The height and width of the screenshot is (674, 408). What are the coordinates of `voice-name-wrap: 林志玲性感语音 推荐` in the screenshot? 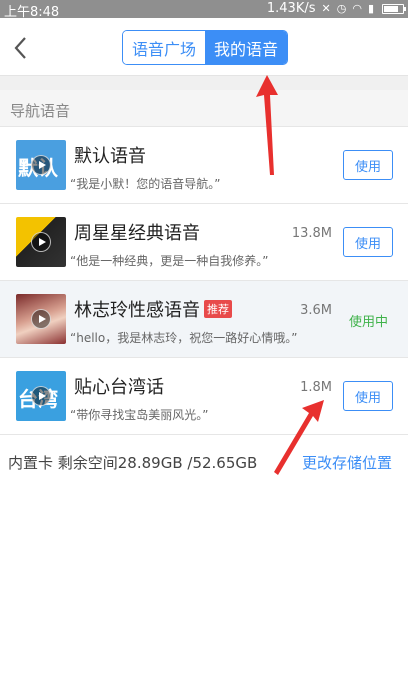 It's located at (153, 309).